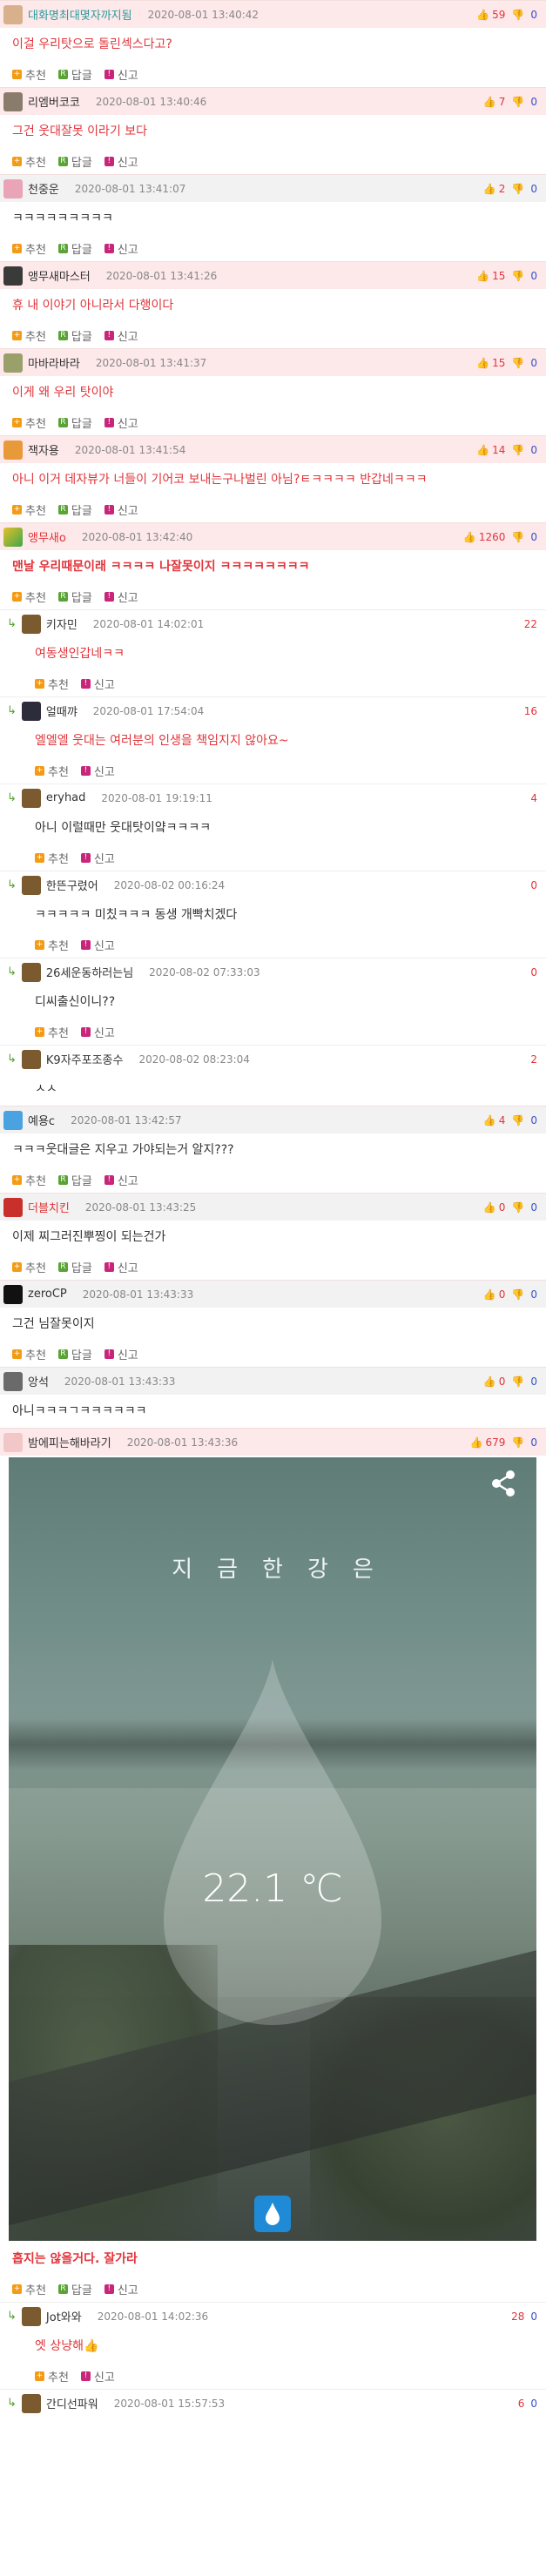 This screenshot has width=546, height=2576. I want to click on comment-author: 앵무새o, so click(47, 536).